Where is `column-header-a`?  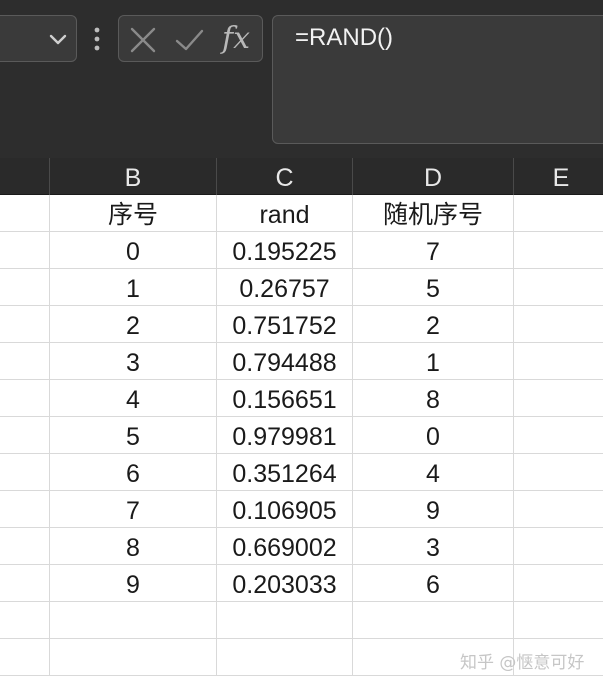
column-header-a is located at coordinates (25, 176).